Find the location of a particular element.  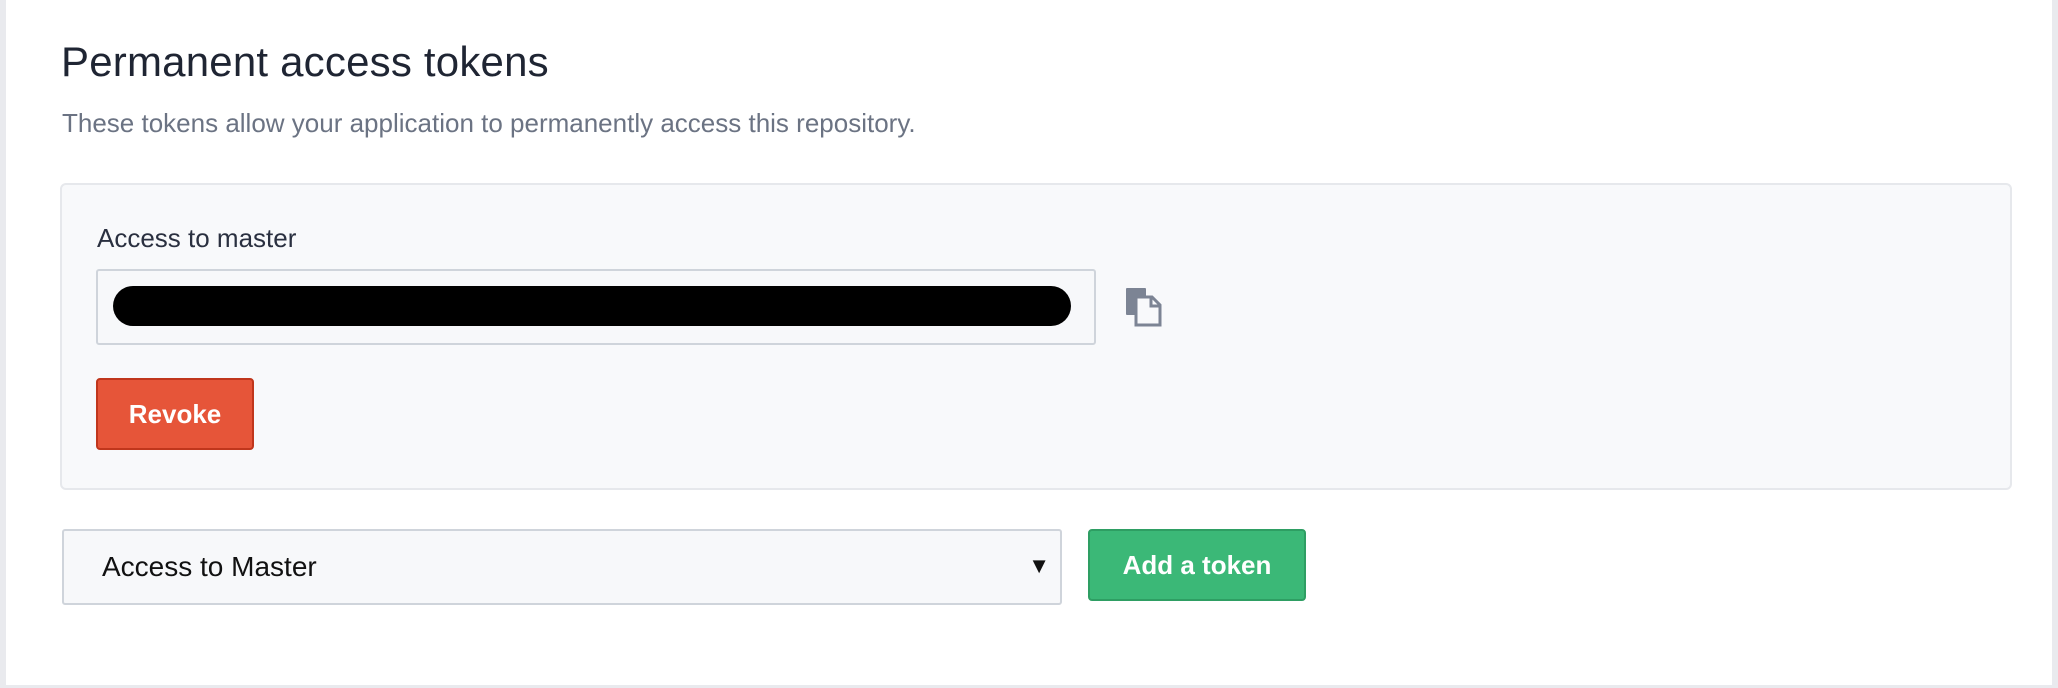

chevron-down-icon: ▼ is located at coordinates (1039, 565).